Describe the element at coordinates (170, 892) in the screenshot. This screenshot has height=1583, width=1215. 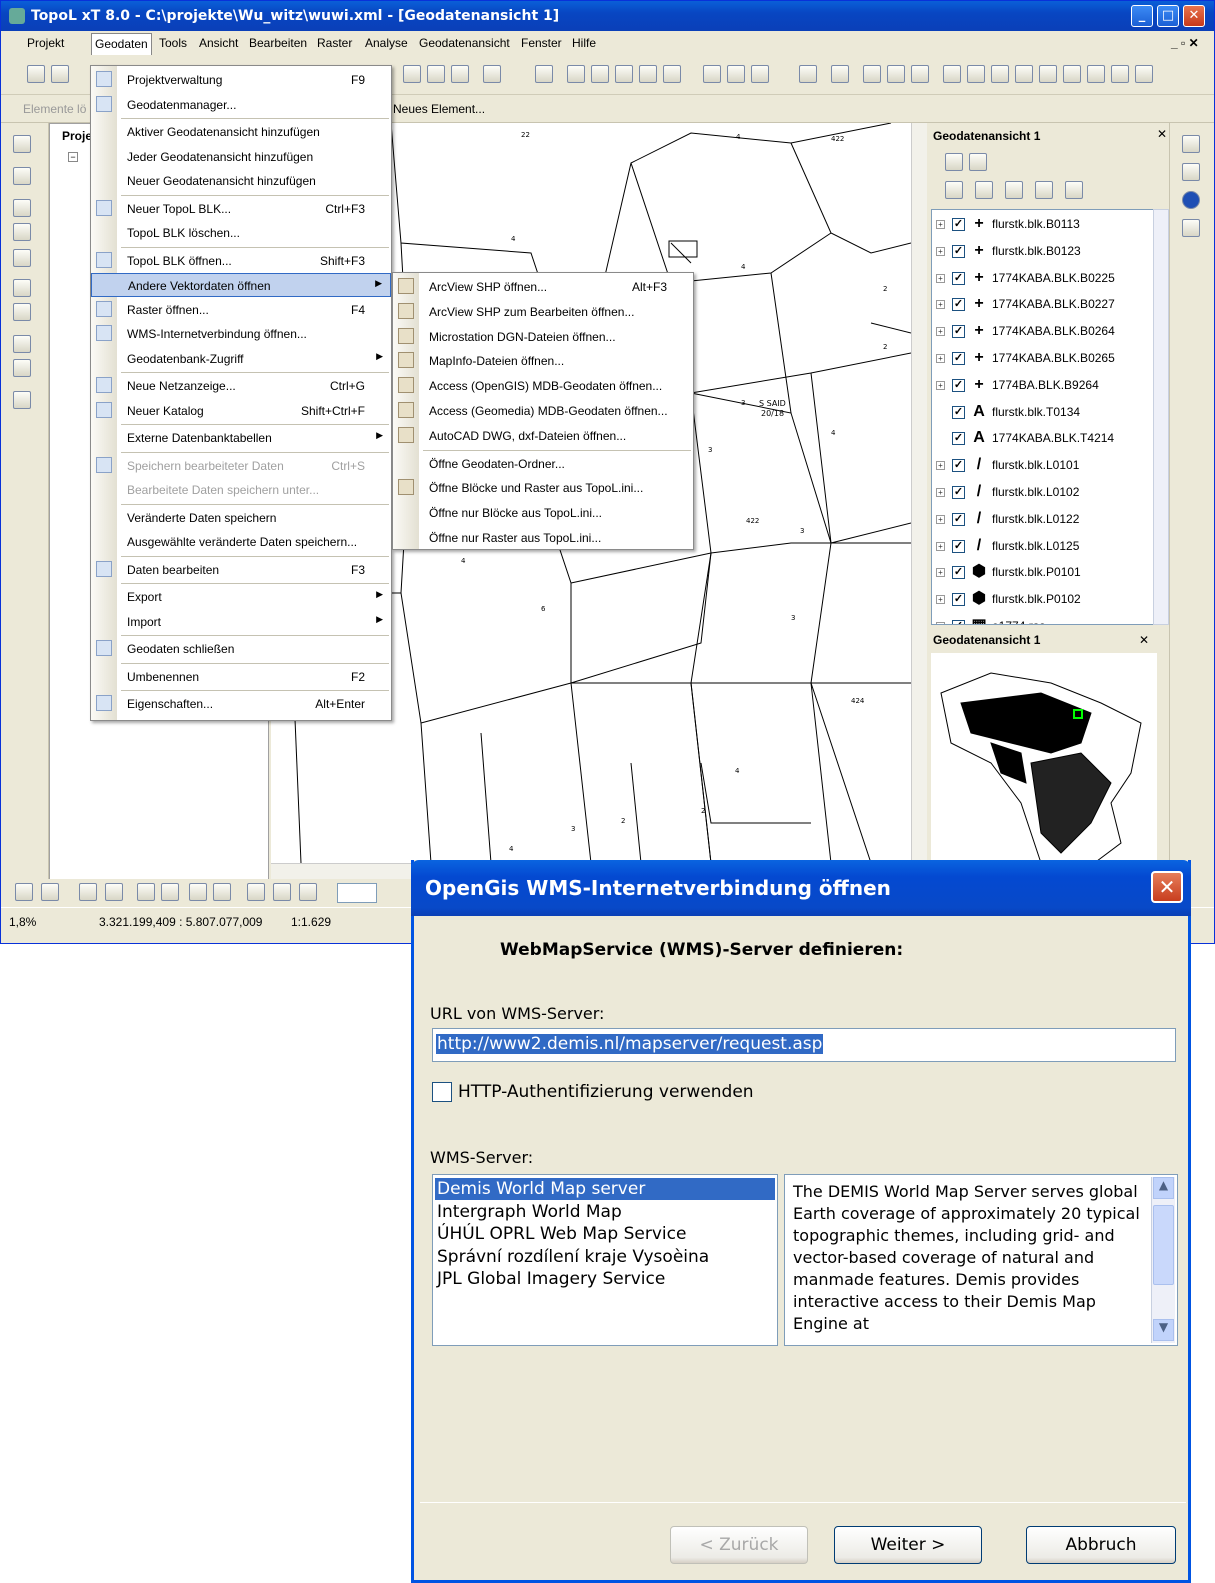
I see `split-icon` at that location.